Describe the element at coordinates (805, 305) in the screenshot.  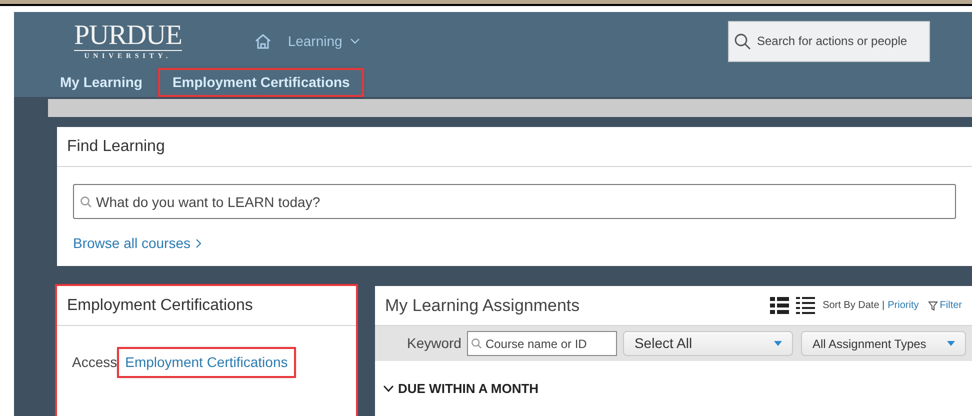
I see `compact-list-icon` at that location.